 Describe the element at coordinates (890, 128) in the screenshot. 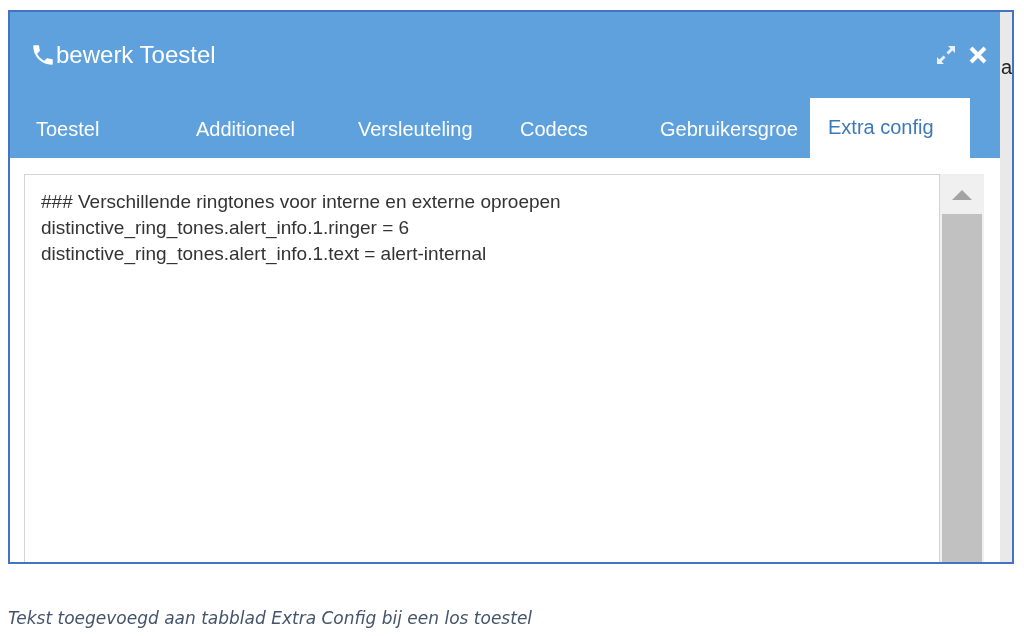

I see `tab: Extra config` at that location.